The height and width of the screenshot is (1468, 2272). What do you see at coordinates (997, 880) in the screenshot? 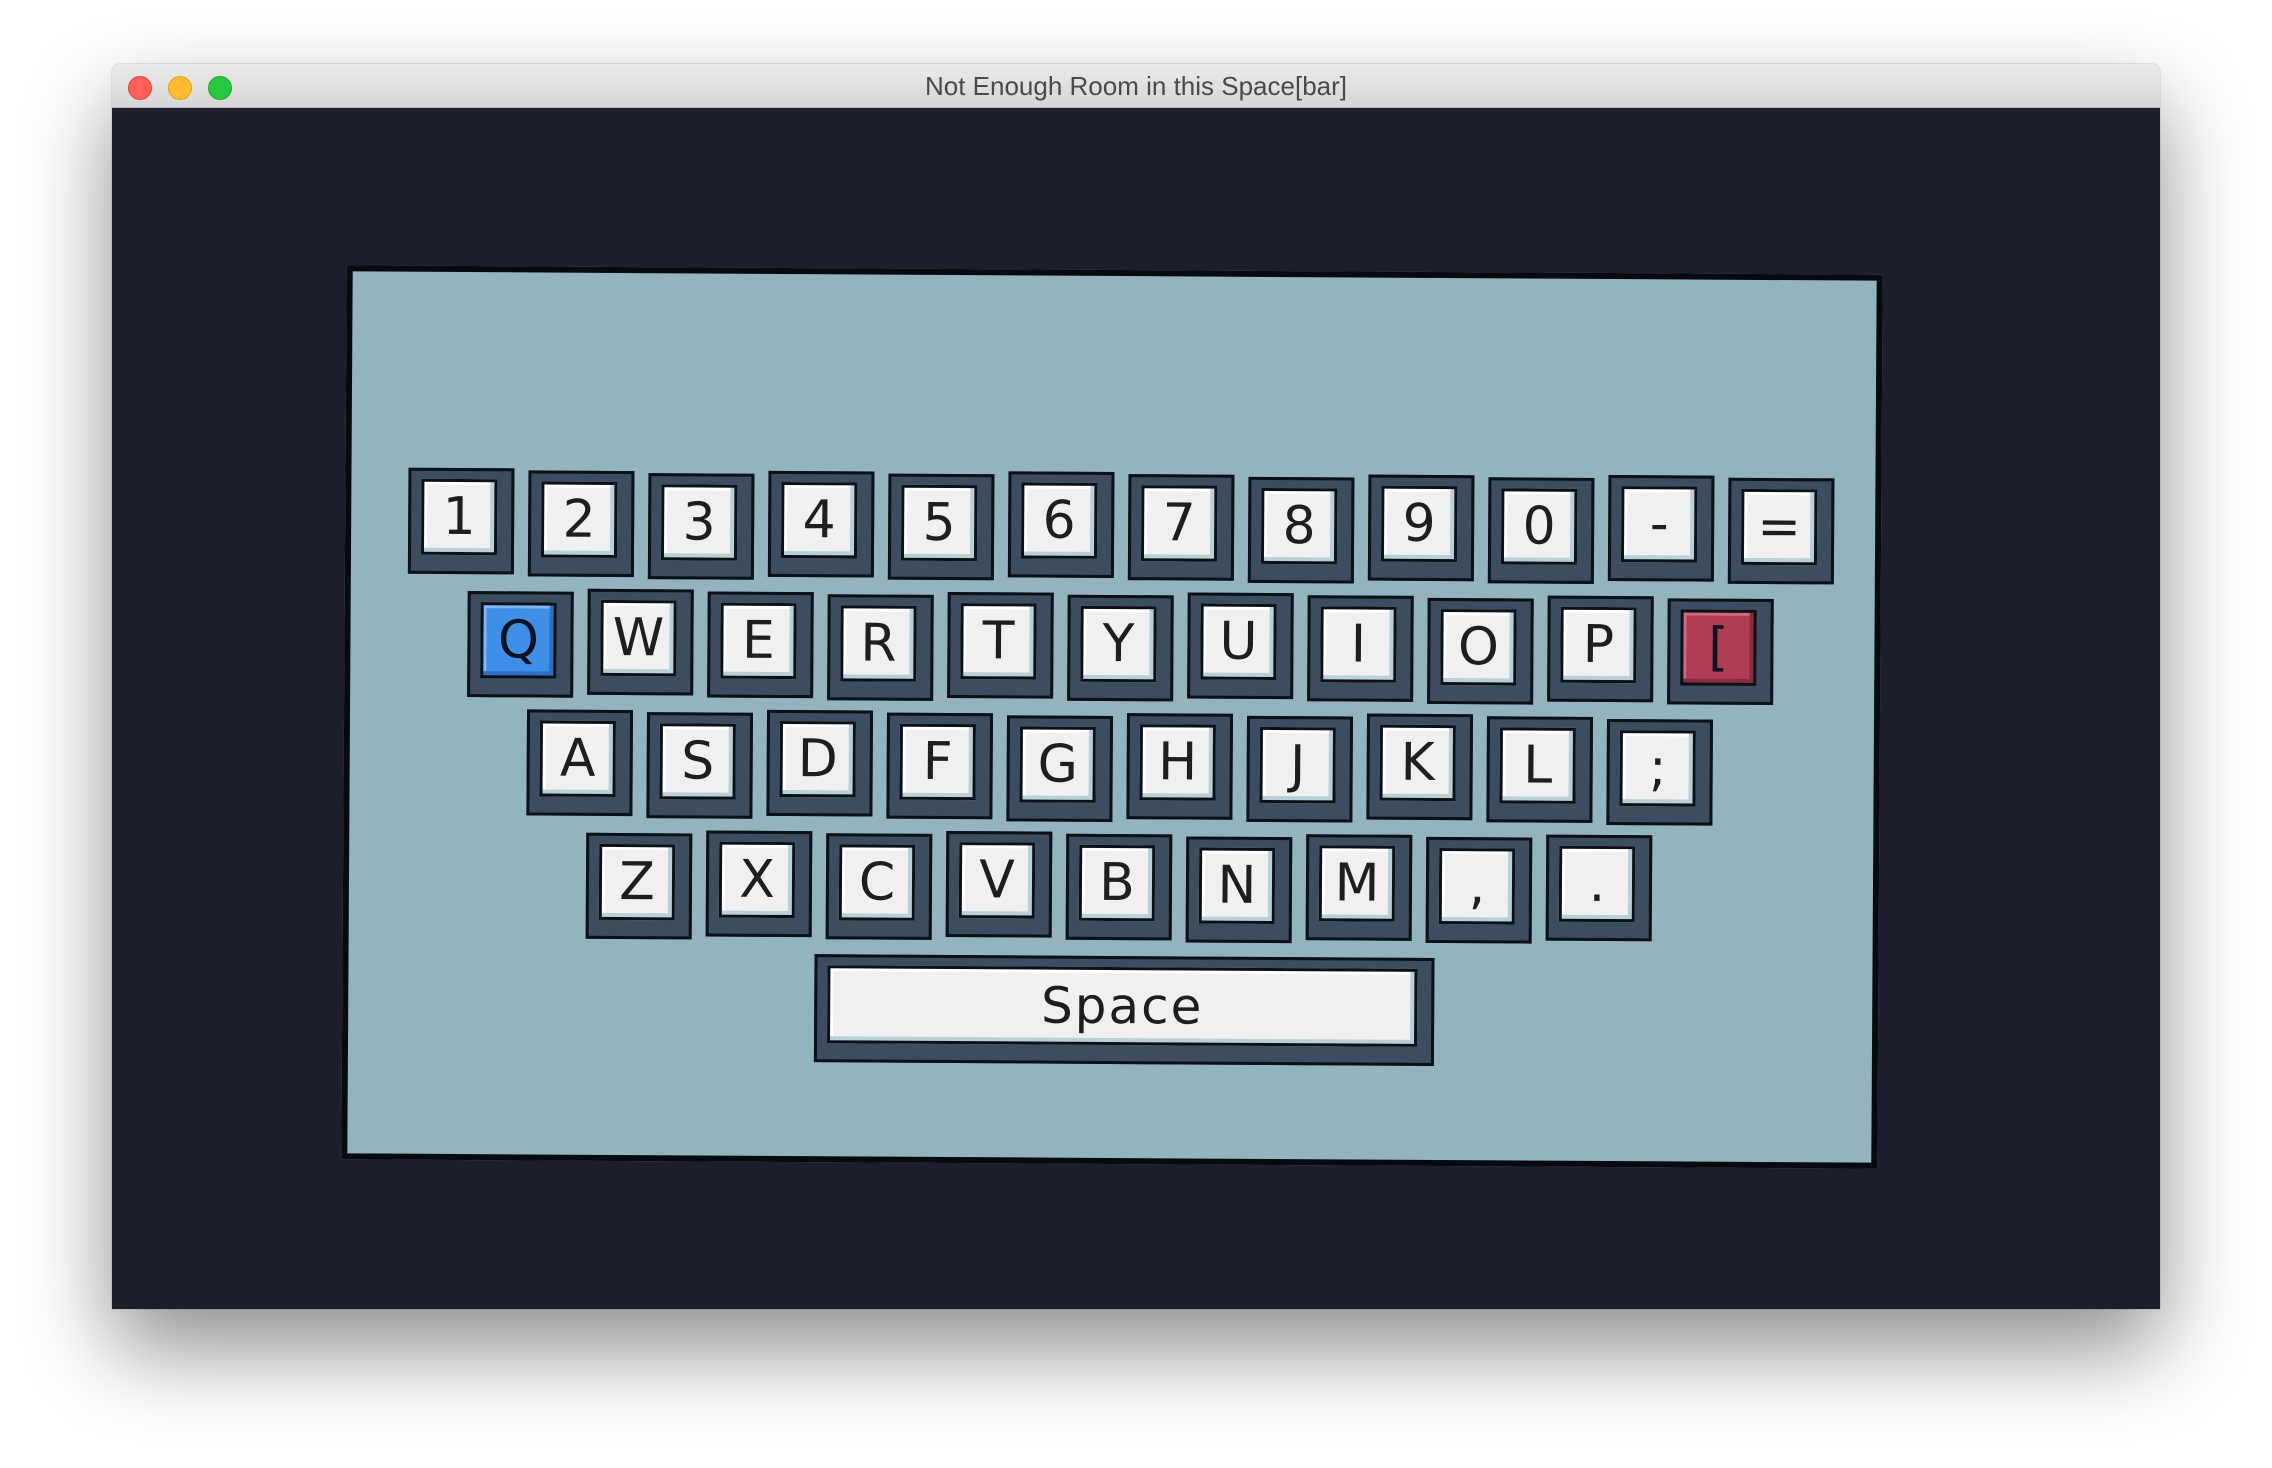
I see `key-label: V` at bounding box center [997, 880].